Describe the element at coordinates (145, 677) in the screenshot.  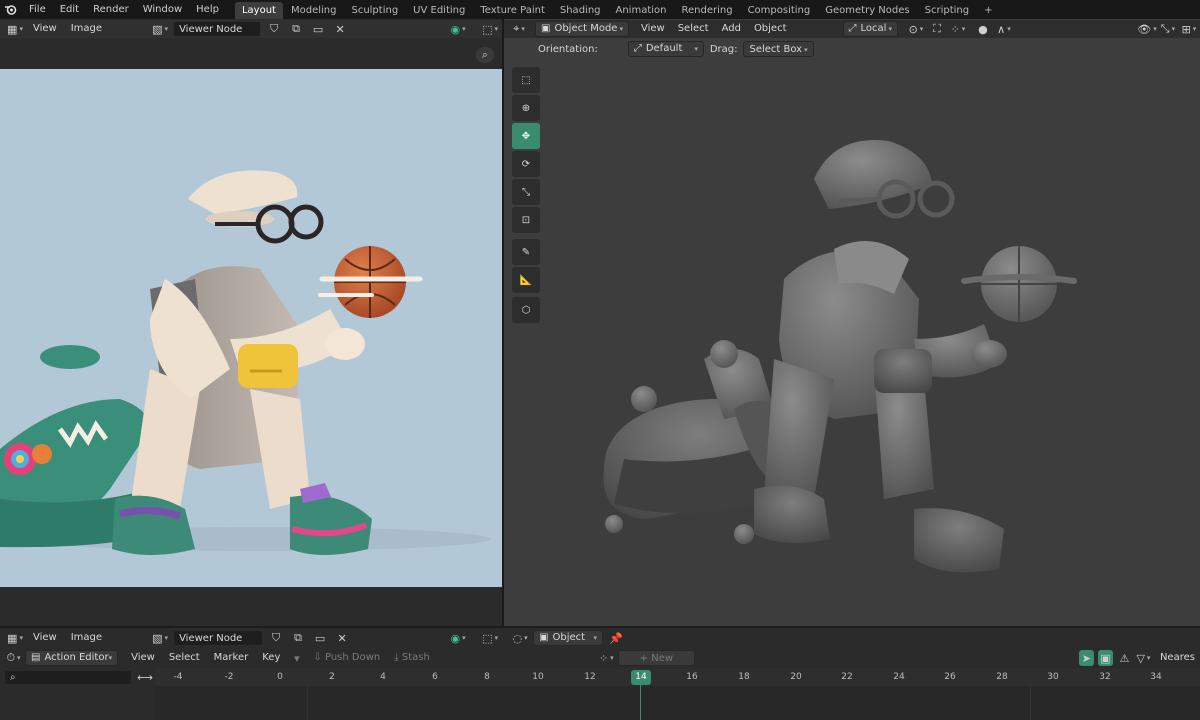
I see `swap-arrows-icon: ⟷` at that location.